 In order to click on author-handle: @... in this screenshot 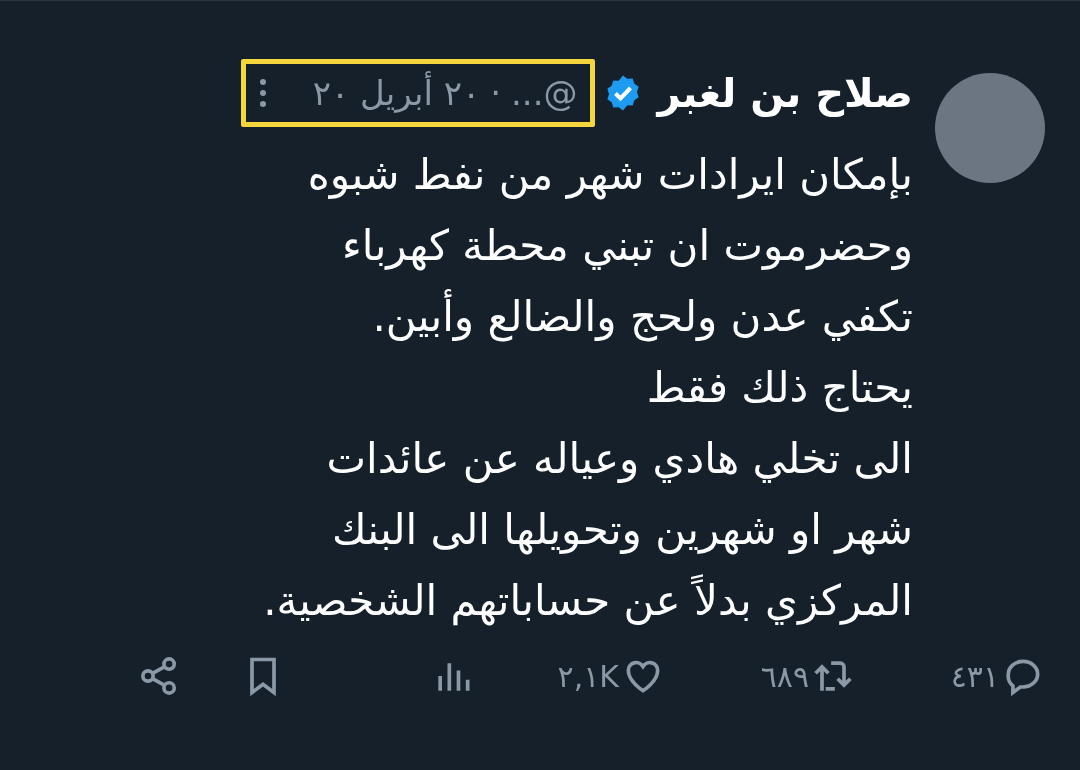, I will do `click(544, 93)`.